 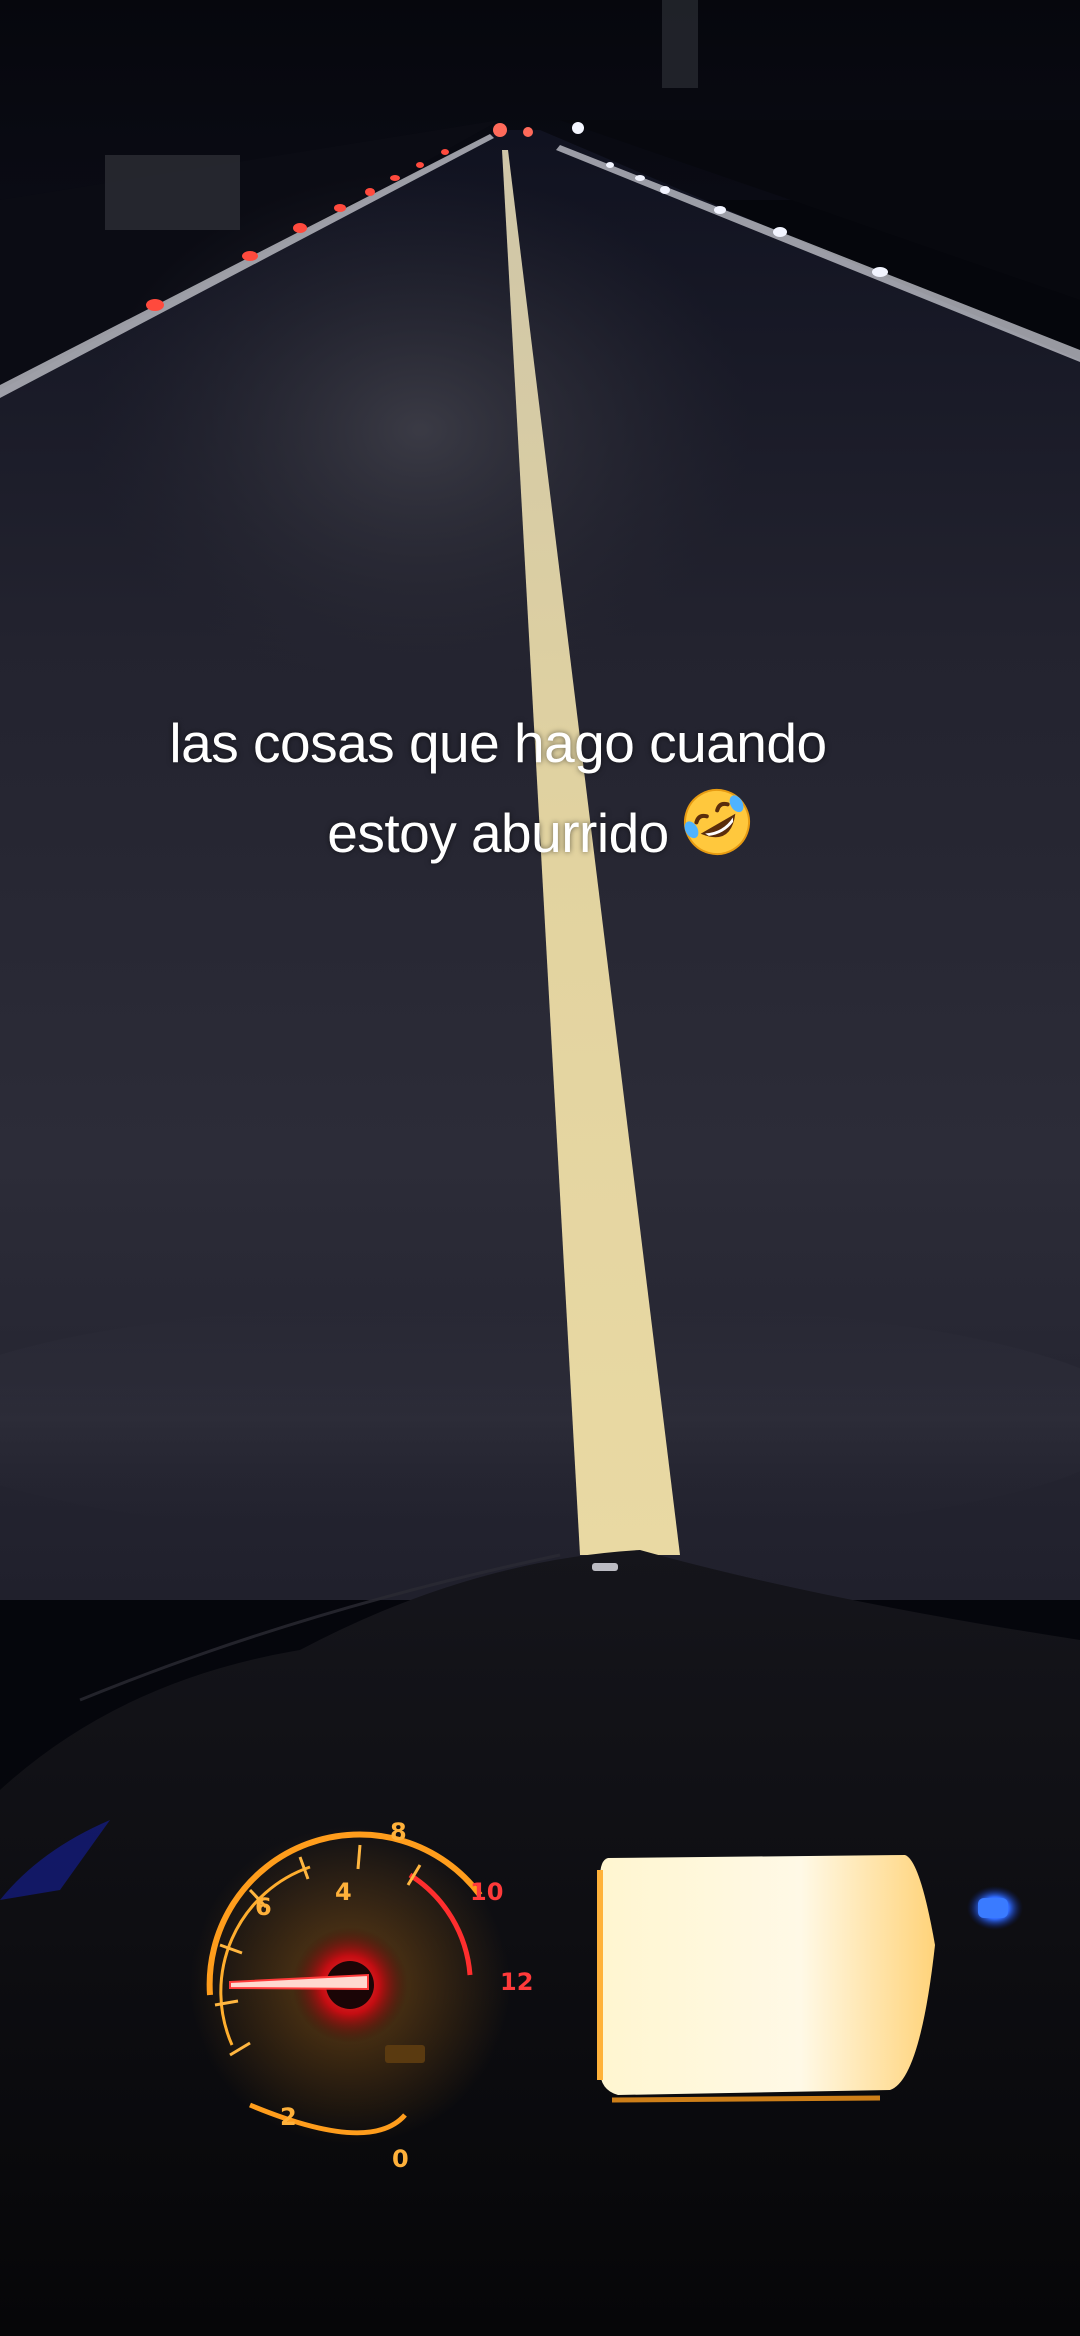 What do you see at coordinates (400, 2159) in the screenshot?
I see `svg-text: 0` at bounding box center [400, 2159].